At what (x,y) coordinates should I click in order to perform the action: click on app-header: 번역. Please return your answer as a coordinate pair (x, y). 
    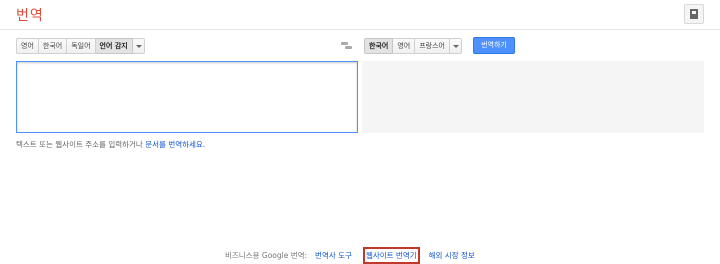
    Looking at the image, I should click on (360, 15).